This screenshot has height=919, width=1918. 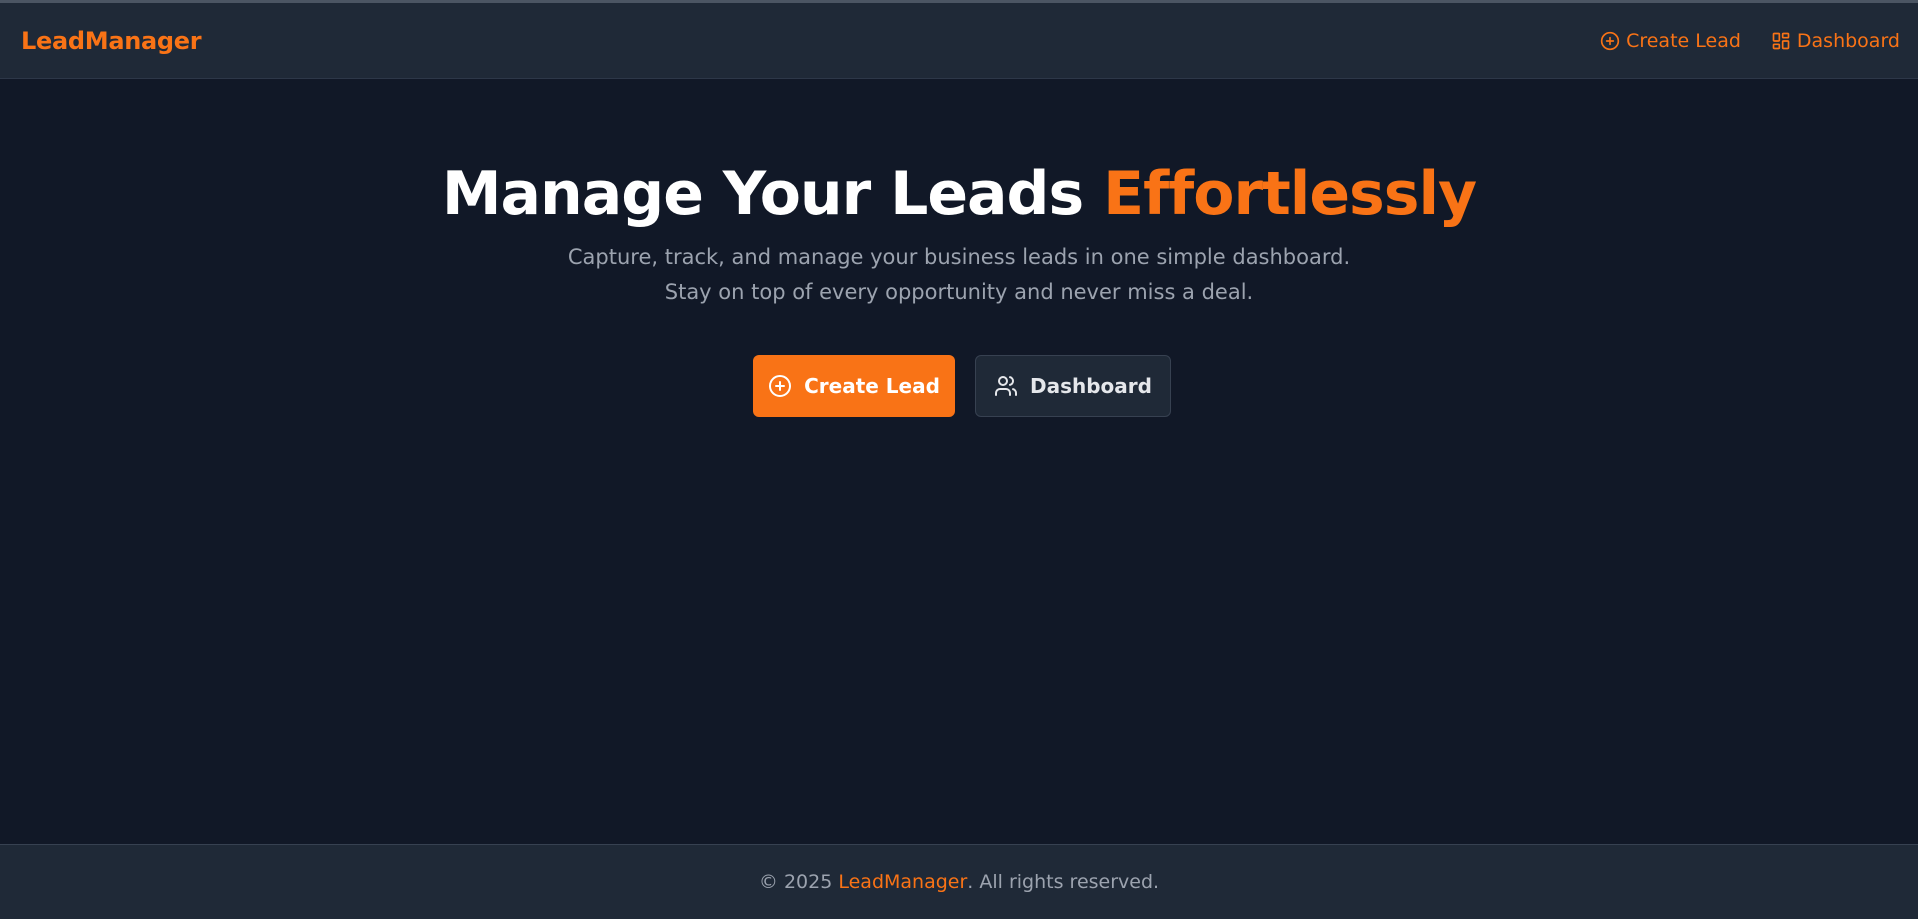 I want to click on nav-create-lead-label: Create Lead, so click(x=1683, y=40).